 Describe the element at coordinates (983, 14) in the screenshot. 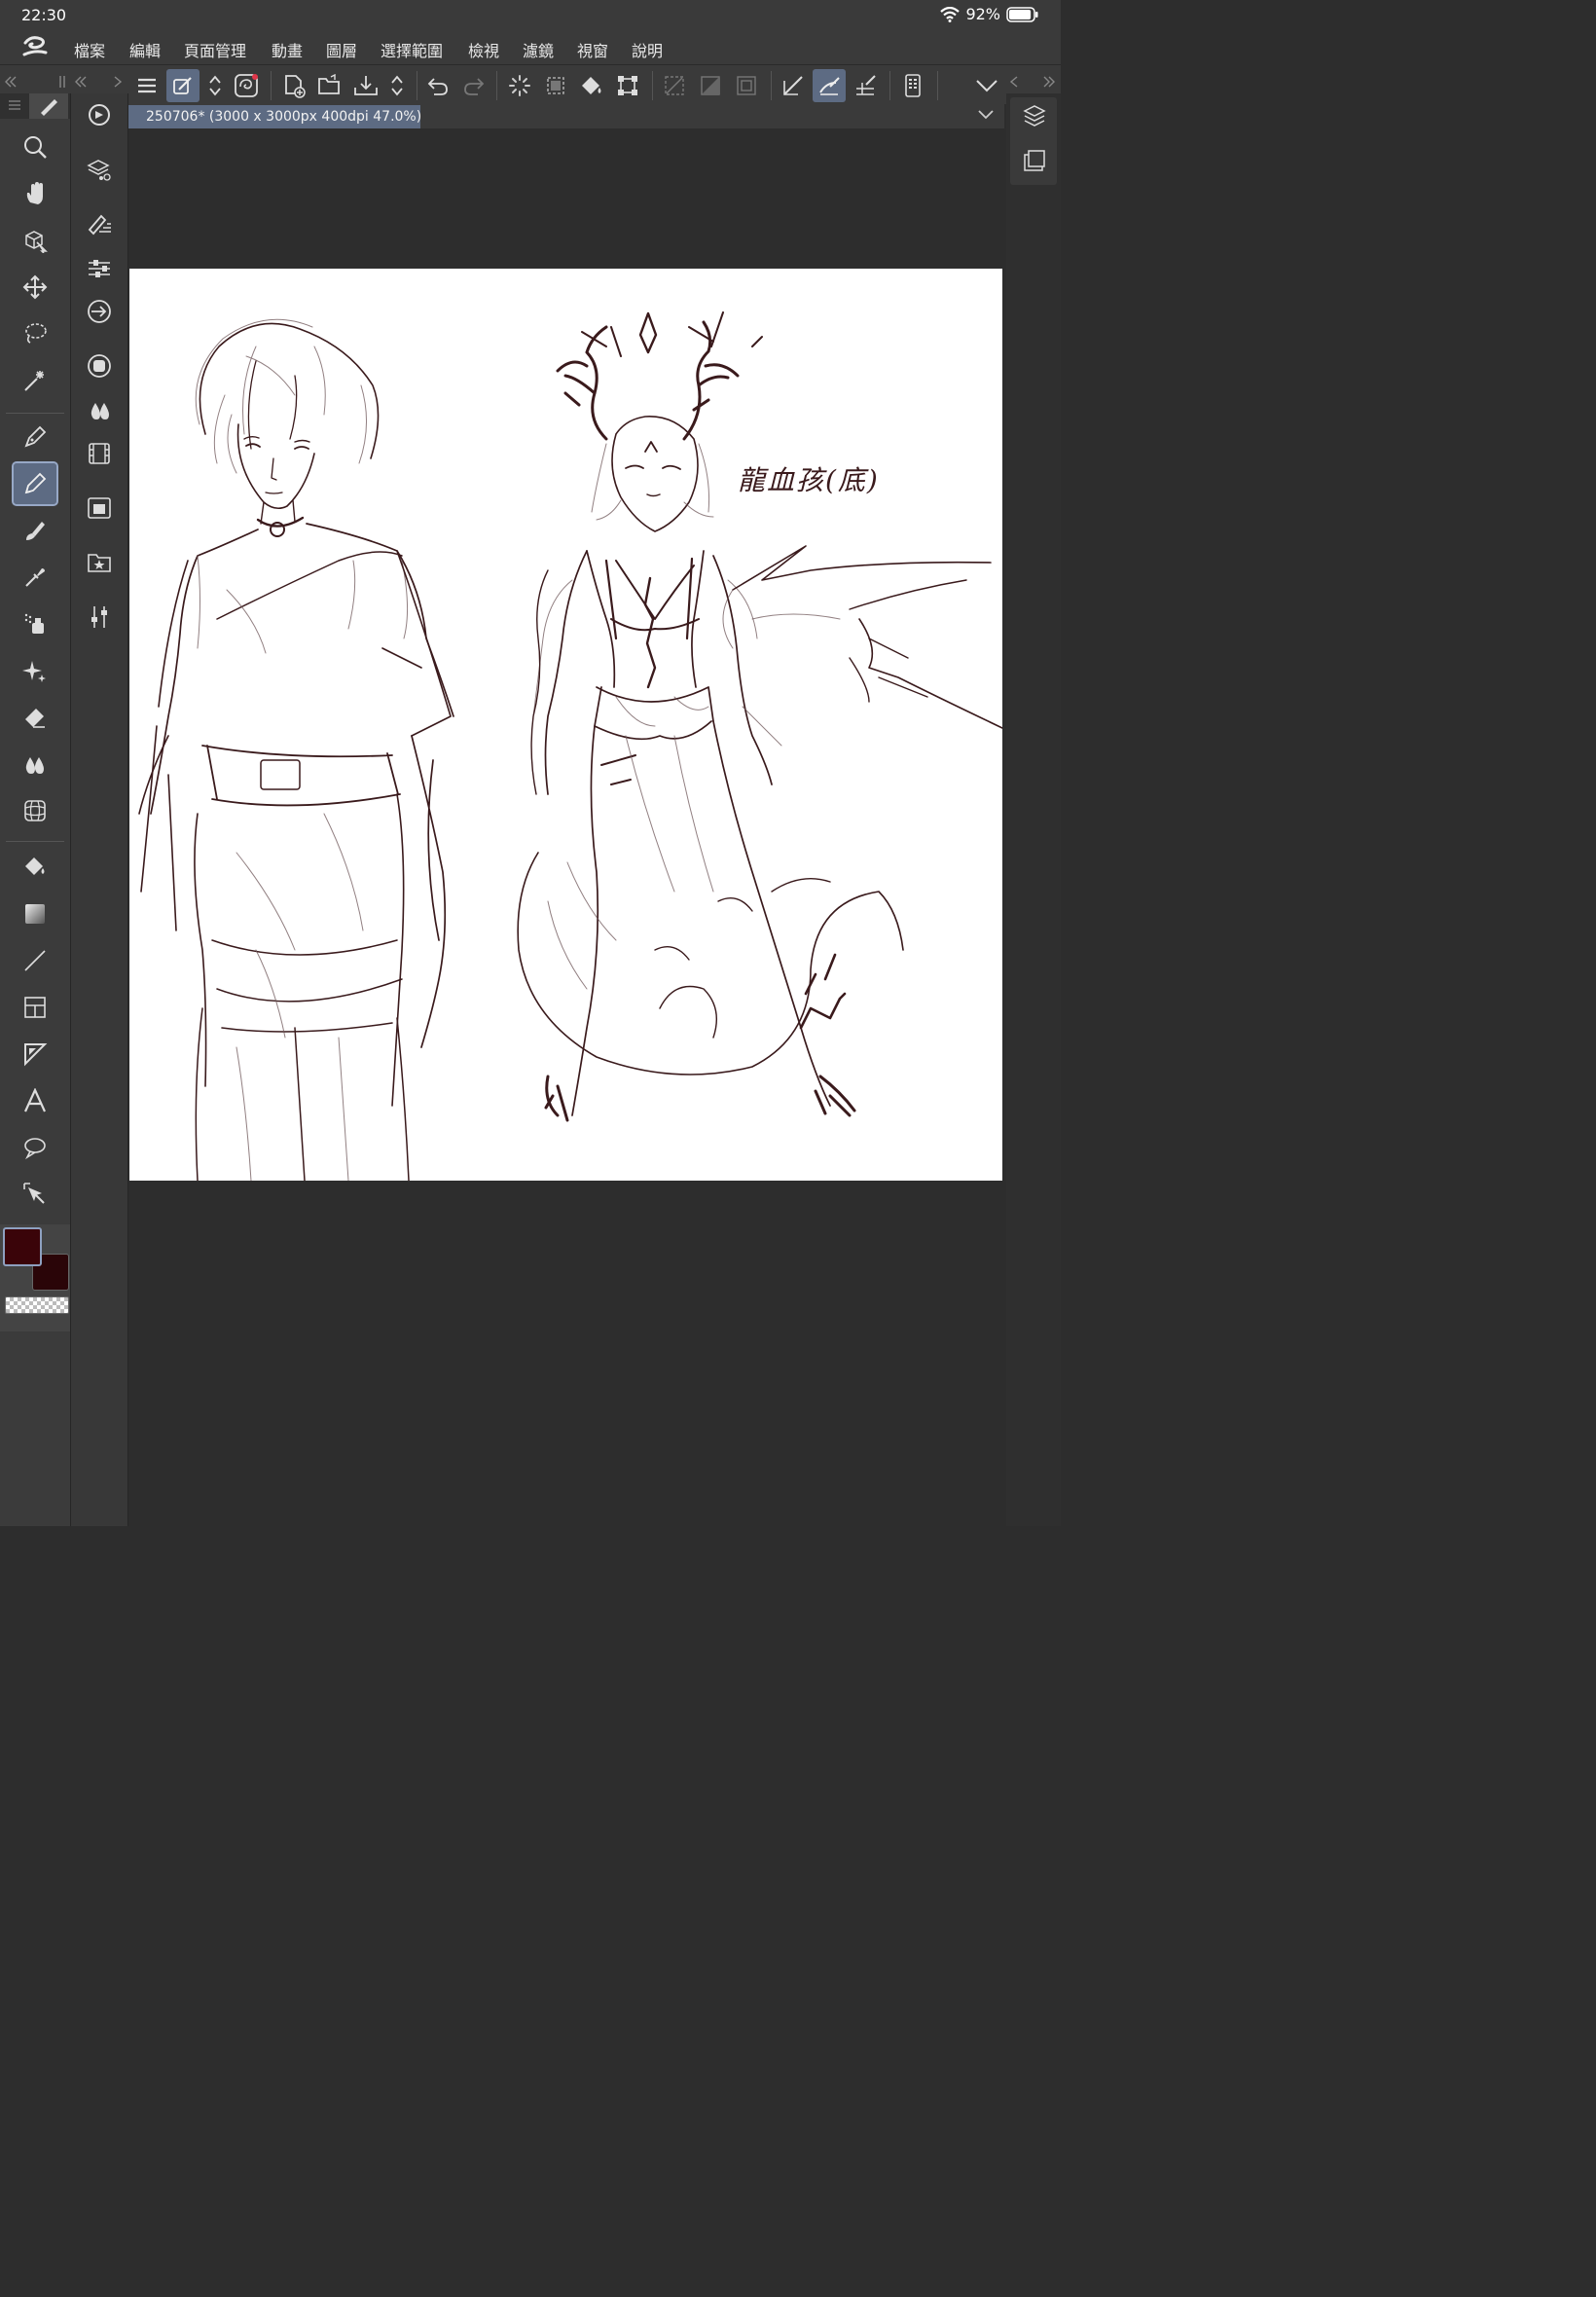

I see `battery-percent: 92%` at that location.